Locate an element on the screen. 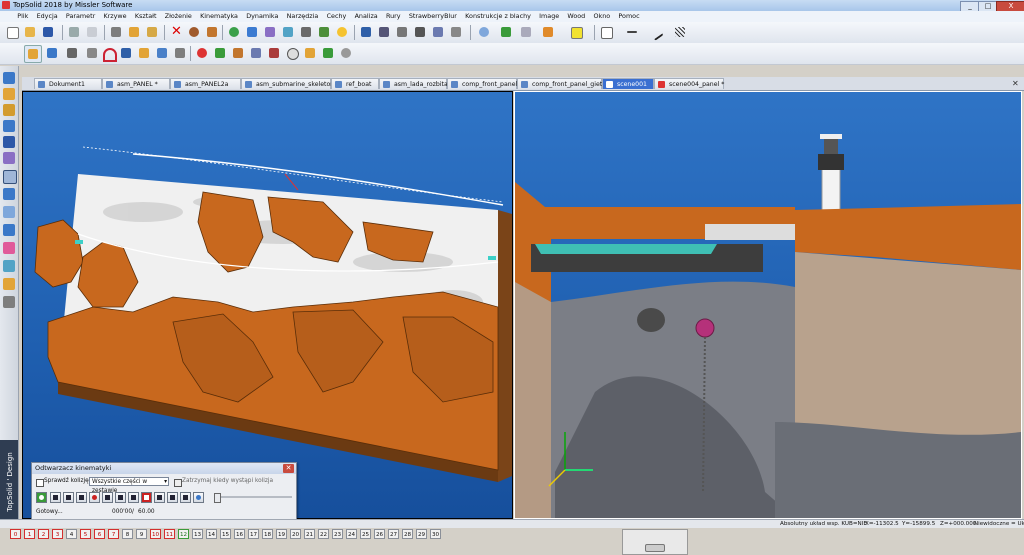  menu-cechy: Cechy is located at coordinates (337, 16).